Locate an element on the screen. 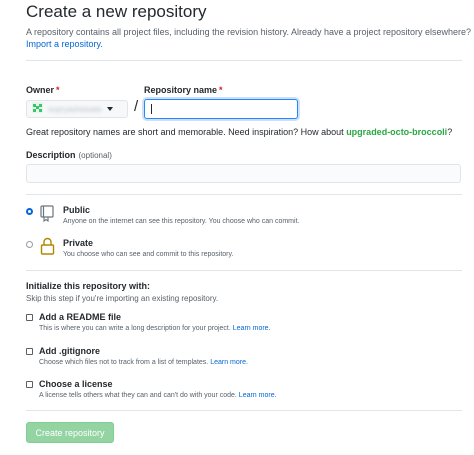 Image resolution: width=474 pixels, height=455 pixels. lock-icon is located at coordinates (47, 248).